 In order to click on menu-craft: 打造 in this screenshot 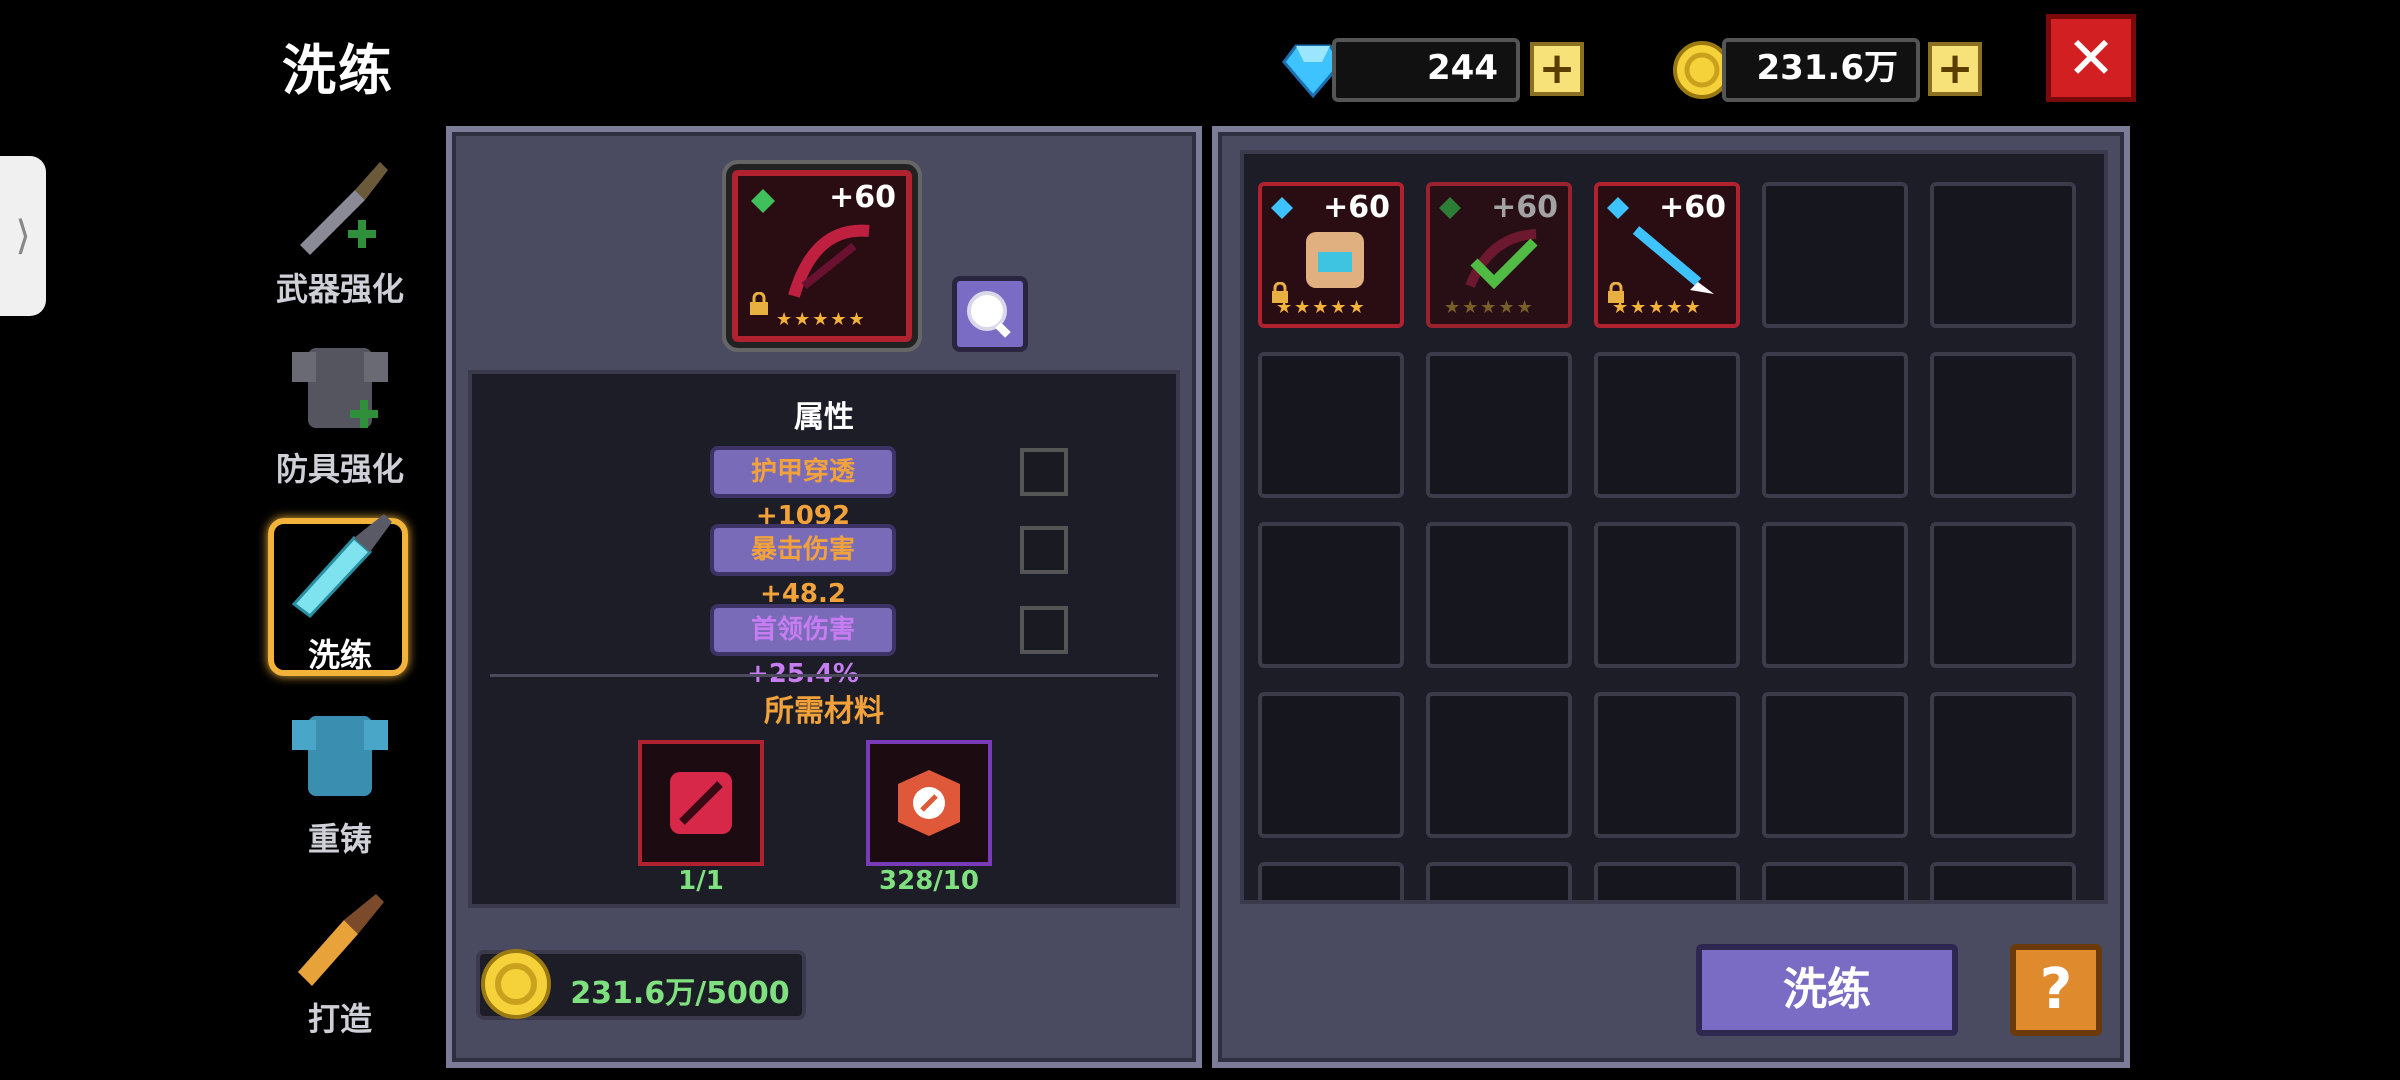, I will do `click(340, 960)`.